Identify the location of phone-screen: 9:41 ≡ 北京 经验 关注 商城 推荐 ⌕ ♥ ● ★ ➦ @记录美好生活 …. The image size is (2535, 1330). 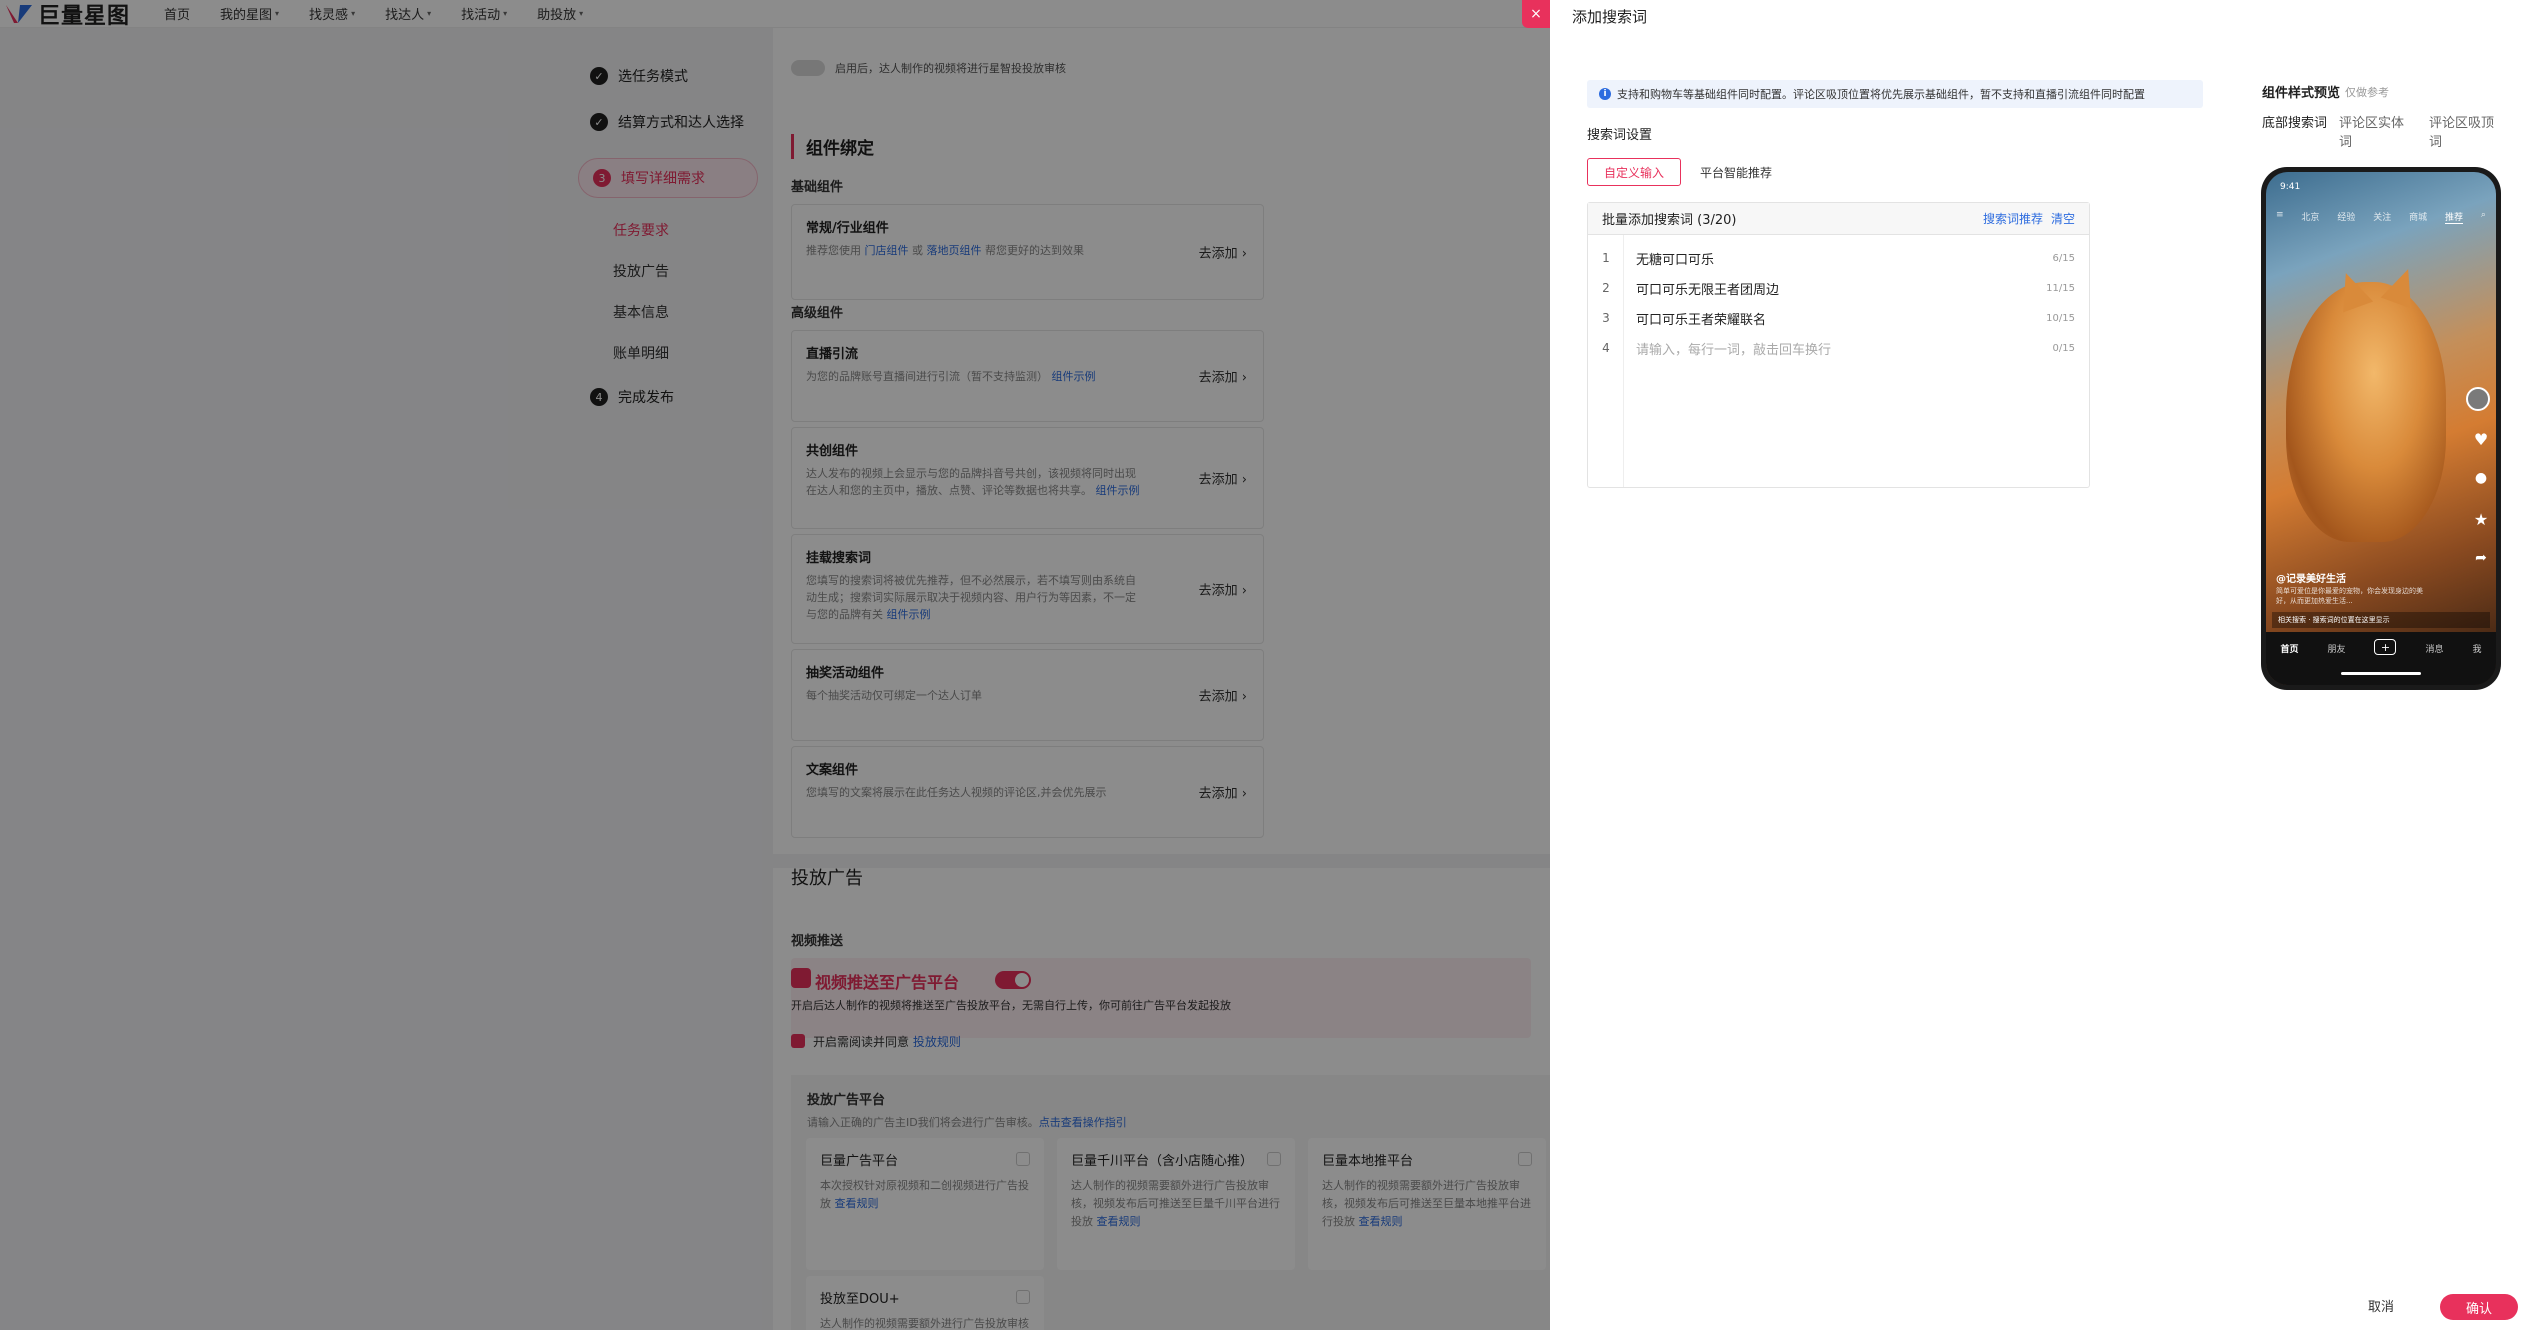
(2381, 428).